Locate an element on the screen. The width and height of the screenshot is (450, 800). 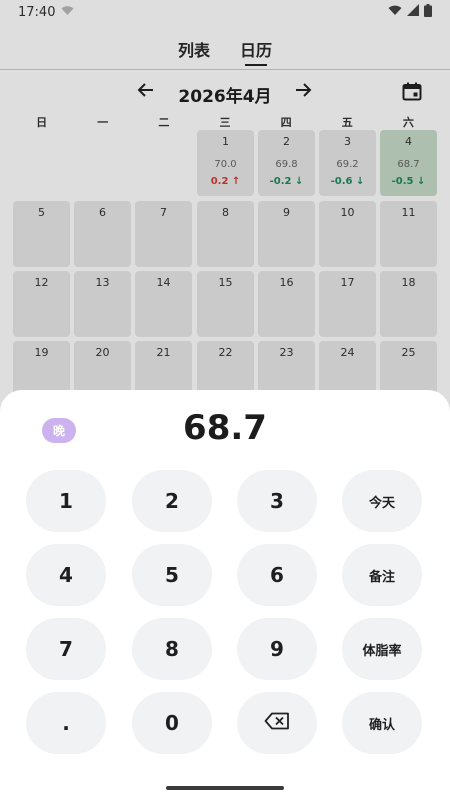
day-delta: -0.6 ↓ is located at coordinates (347, 181).